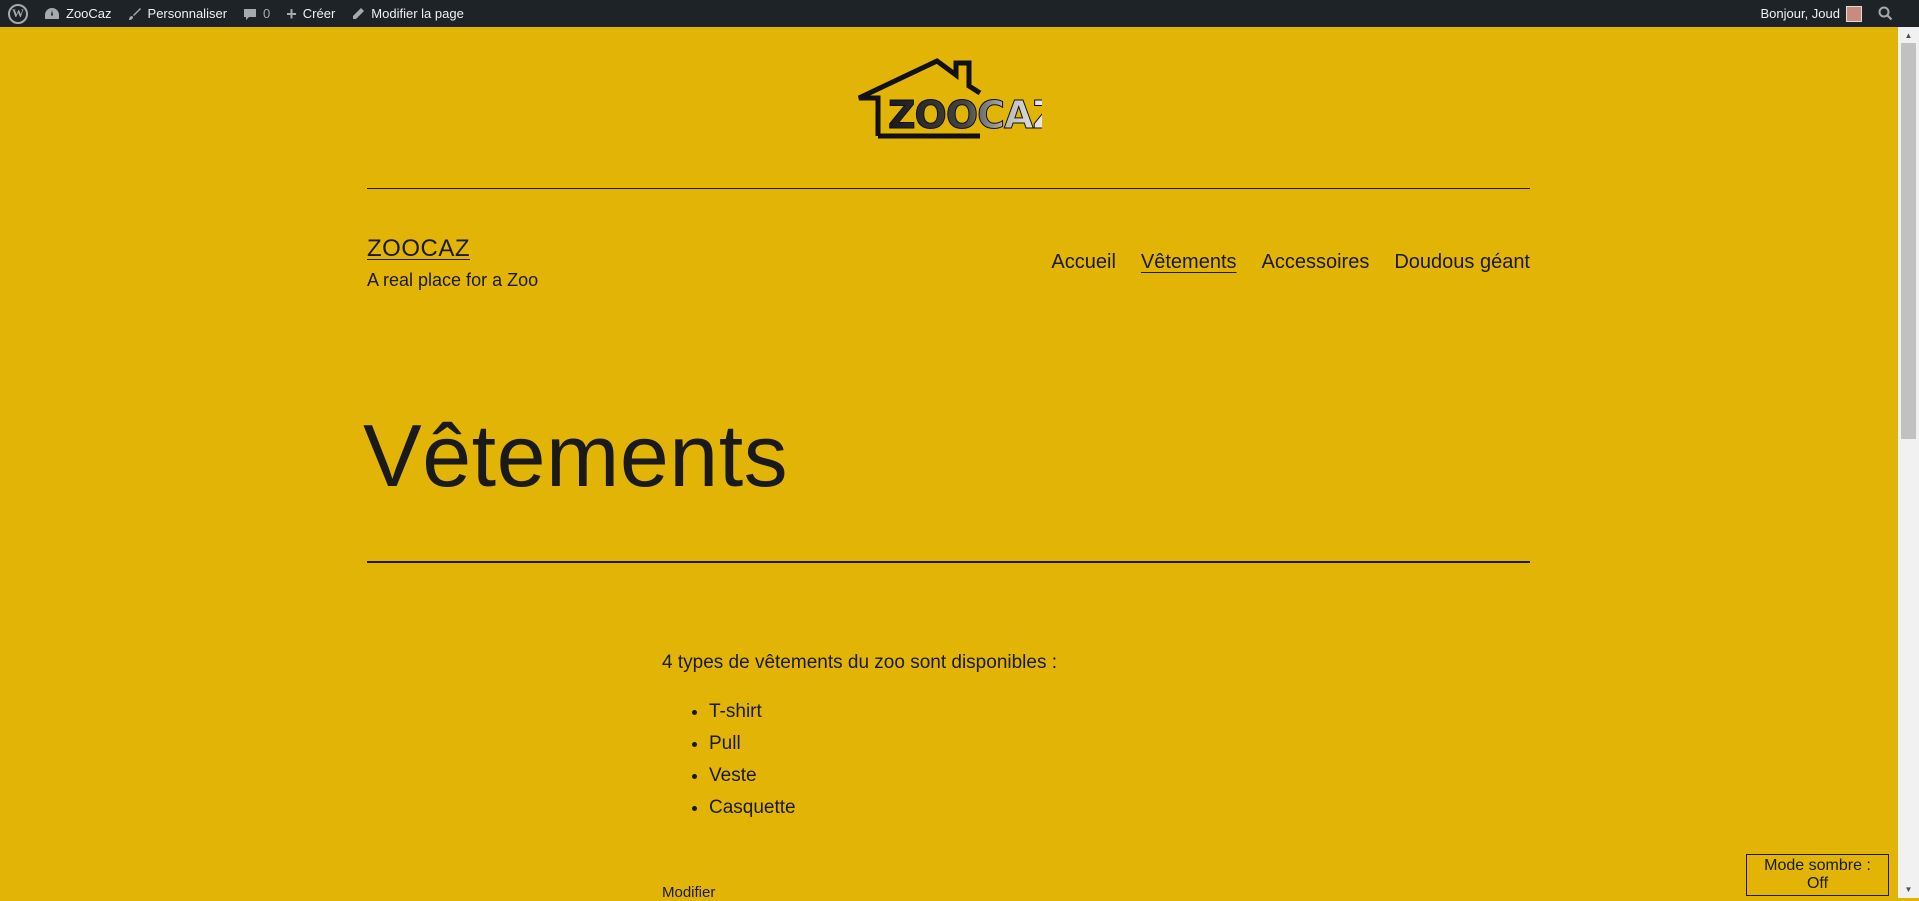 This screenshot has height=901, width=1919. I want to click on page-scrollbar: ▲ ▼, so click(1908, 462).